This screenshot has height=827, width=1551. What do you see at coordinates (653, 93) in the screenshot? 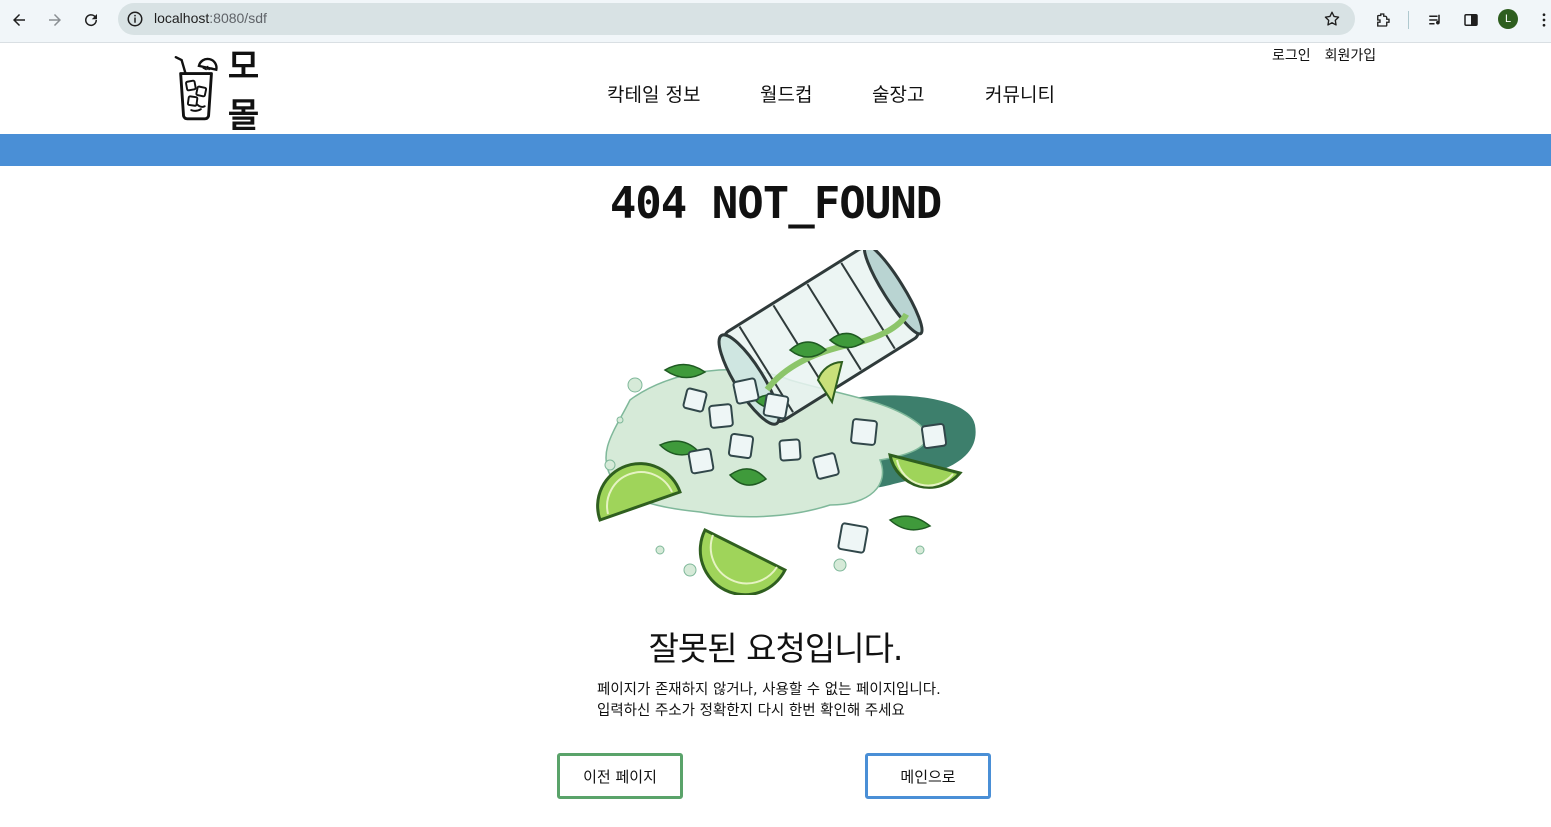
I see `nav-cocktail-info: 칵테일 정보` at bounding box center [653, 93].